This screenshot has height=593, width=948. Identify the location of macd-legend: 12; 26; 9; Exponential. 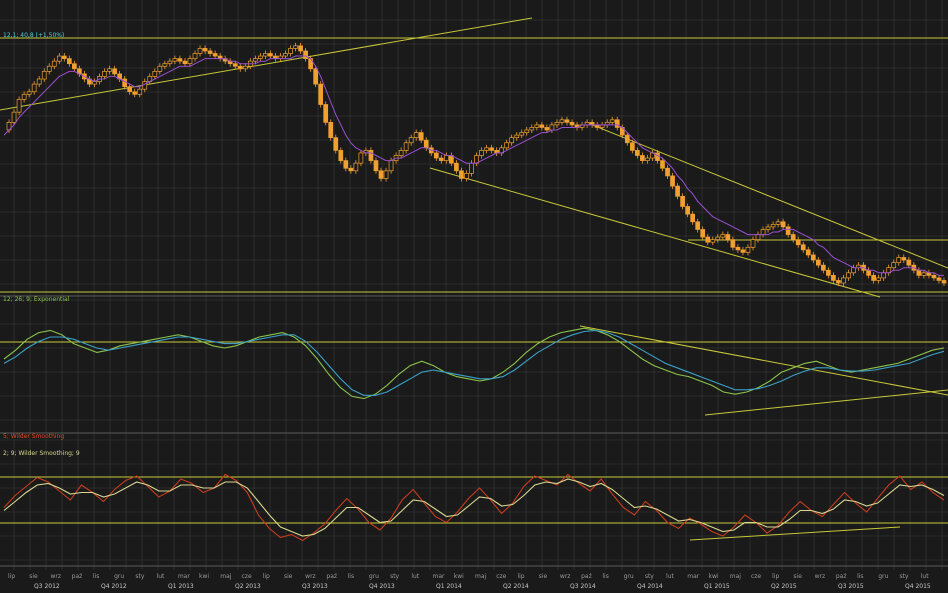
(36, 299).